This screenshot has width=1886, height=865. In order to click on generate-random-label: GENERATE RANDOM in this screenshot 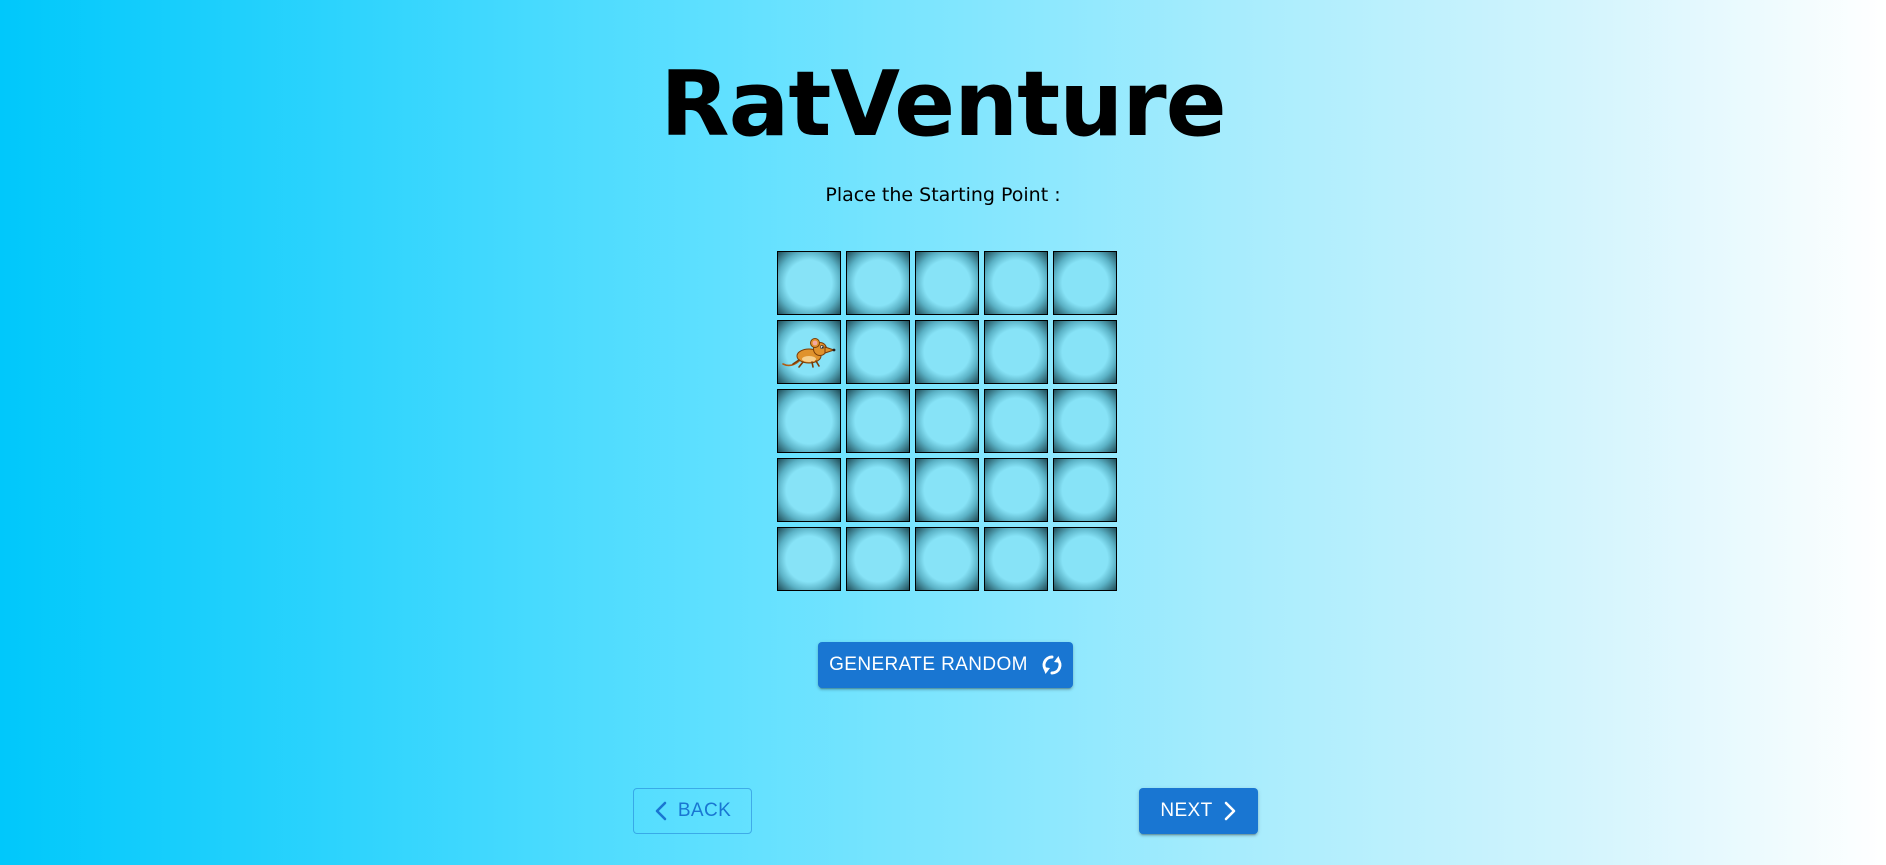, I will do `click(928, 664)`.